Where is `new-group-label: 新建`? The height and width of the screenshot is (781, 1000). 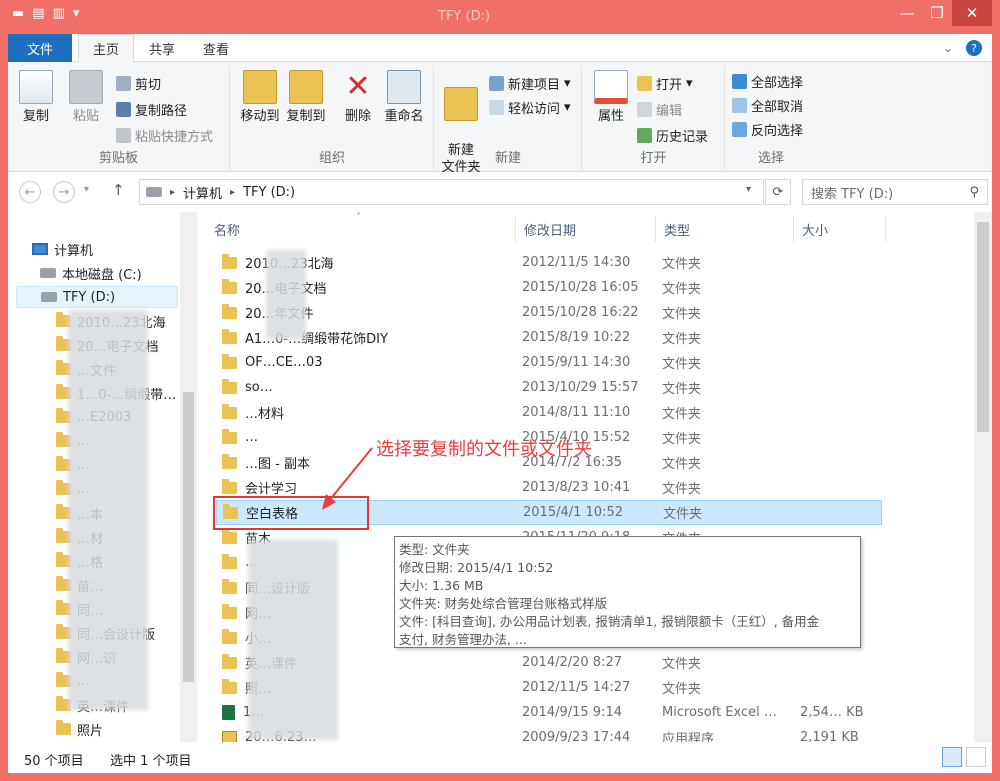
new-group-label: 新建 is located at coordinates (507, 158).